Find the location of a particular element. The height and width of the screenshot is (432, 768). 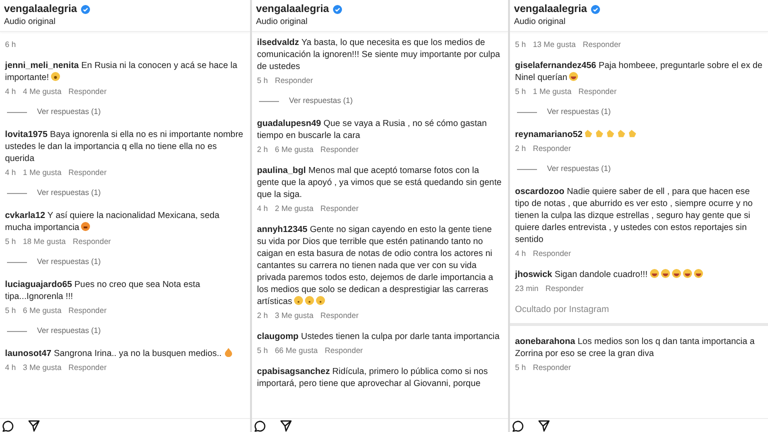

comment-text: jenni_meli_nenita En Rusia ni la conocen y acá se hace la importante! is located at coordinates (121, 71).